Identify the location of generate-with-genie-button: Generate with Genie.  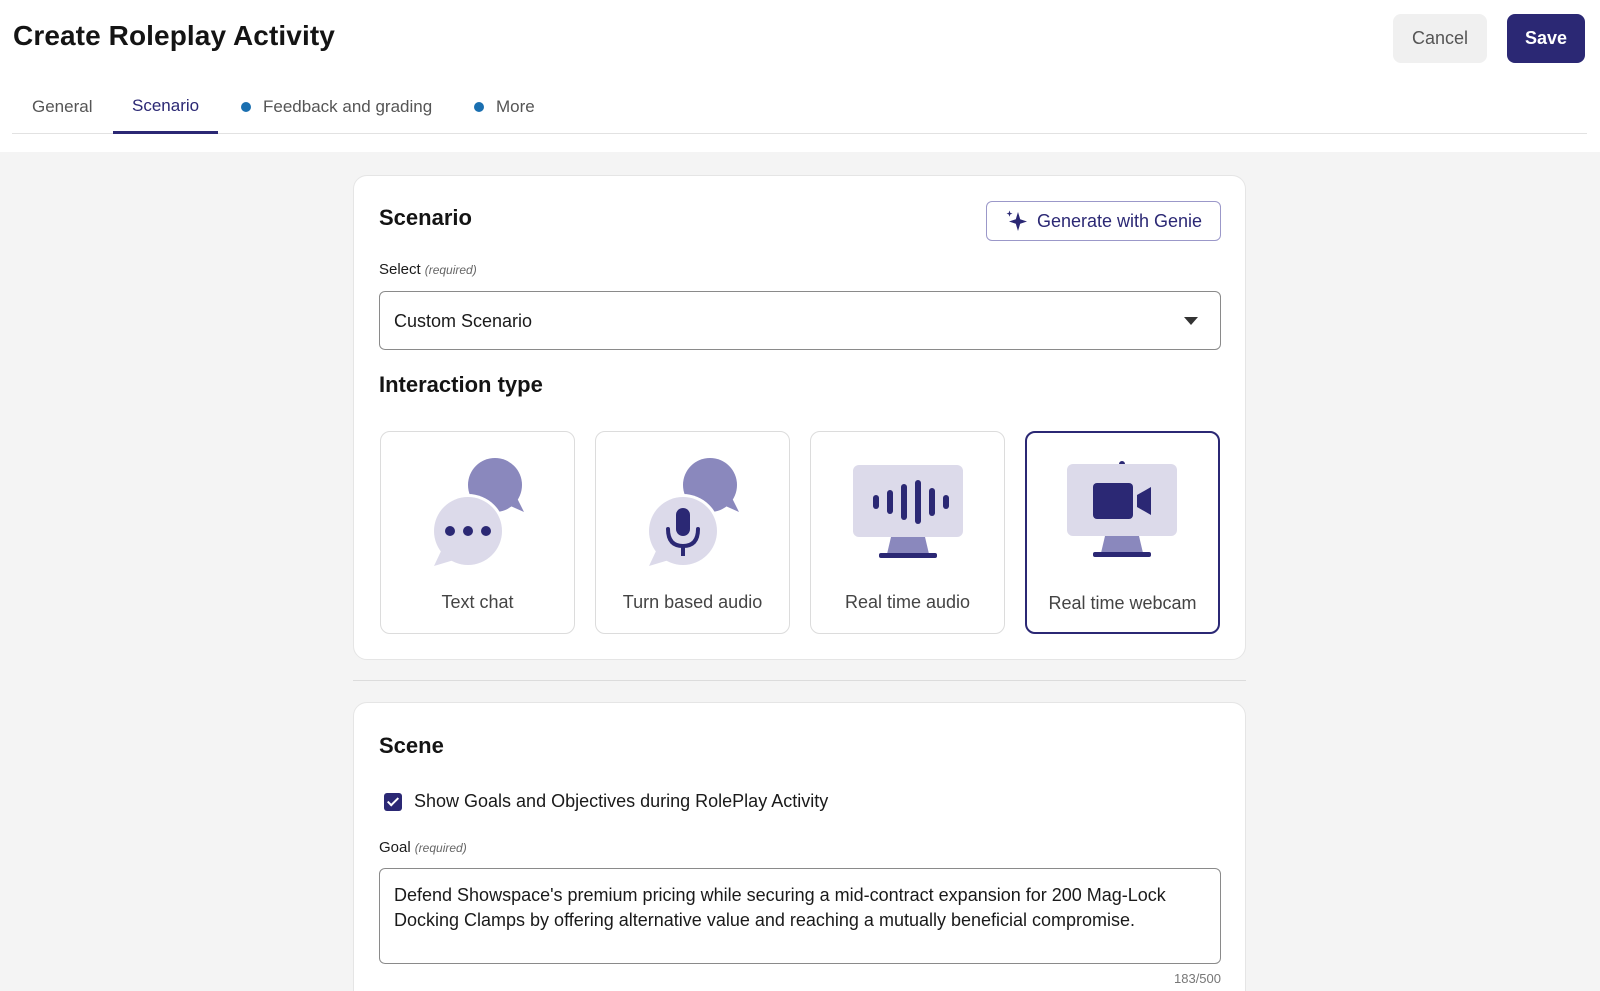
(1103, 221).